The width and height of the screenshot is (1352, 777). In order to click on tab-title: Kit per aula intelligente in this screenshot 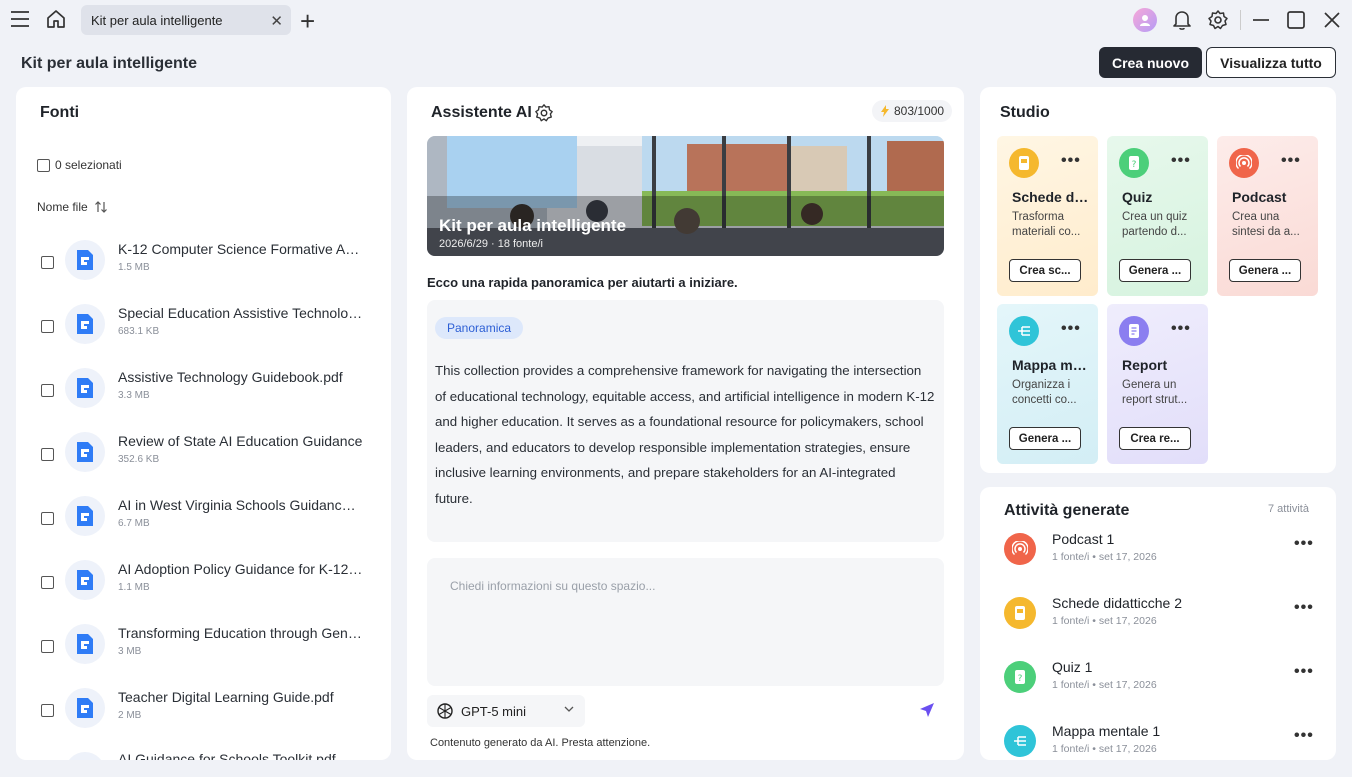, I will do `click(157, 20)`.